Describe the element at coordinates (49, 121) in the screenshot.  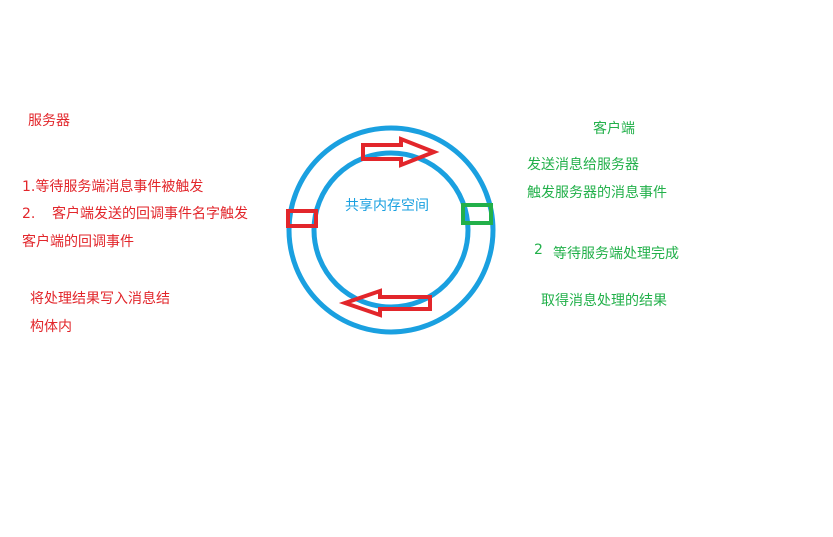
I see `server-title: 服务器` at that location.